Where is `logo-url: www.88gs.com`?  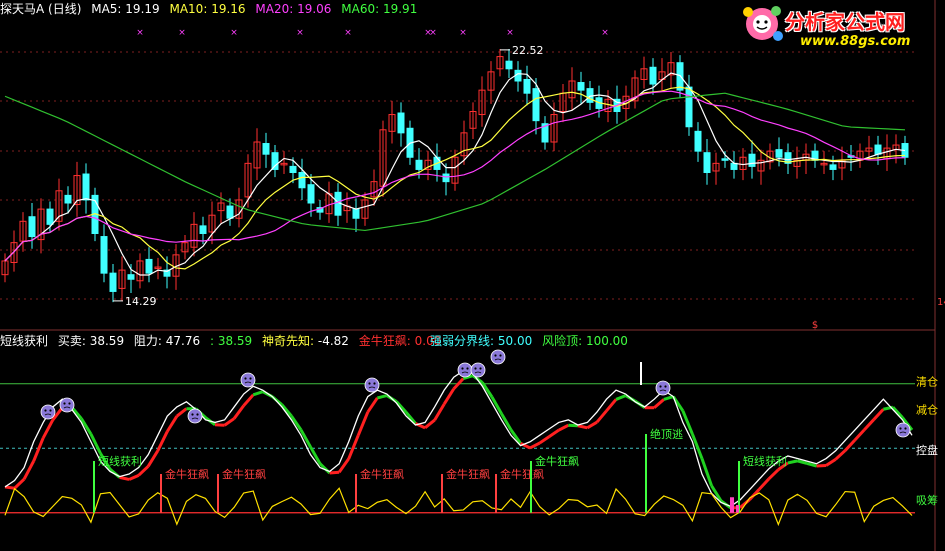
logo-url: www.88gs.com is located at coordinates (855, 41).